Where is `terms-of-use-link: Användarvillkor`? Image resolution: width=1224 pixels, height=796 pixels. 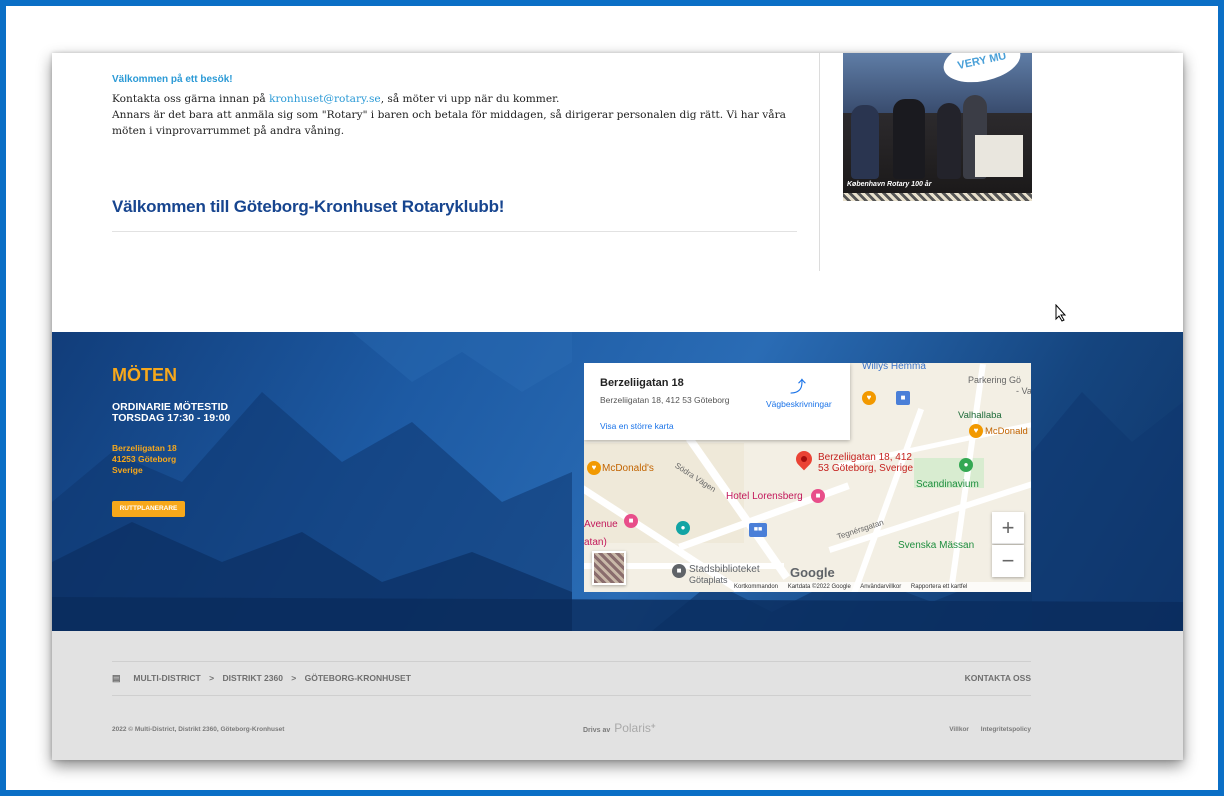 terms-of-use-link: Användarvillkor is located at coordinates (880, 587).